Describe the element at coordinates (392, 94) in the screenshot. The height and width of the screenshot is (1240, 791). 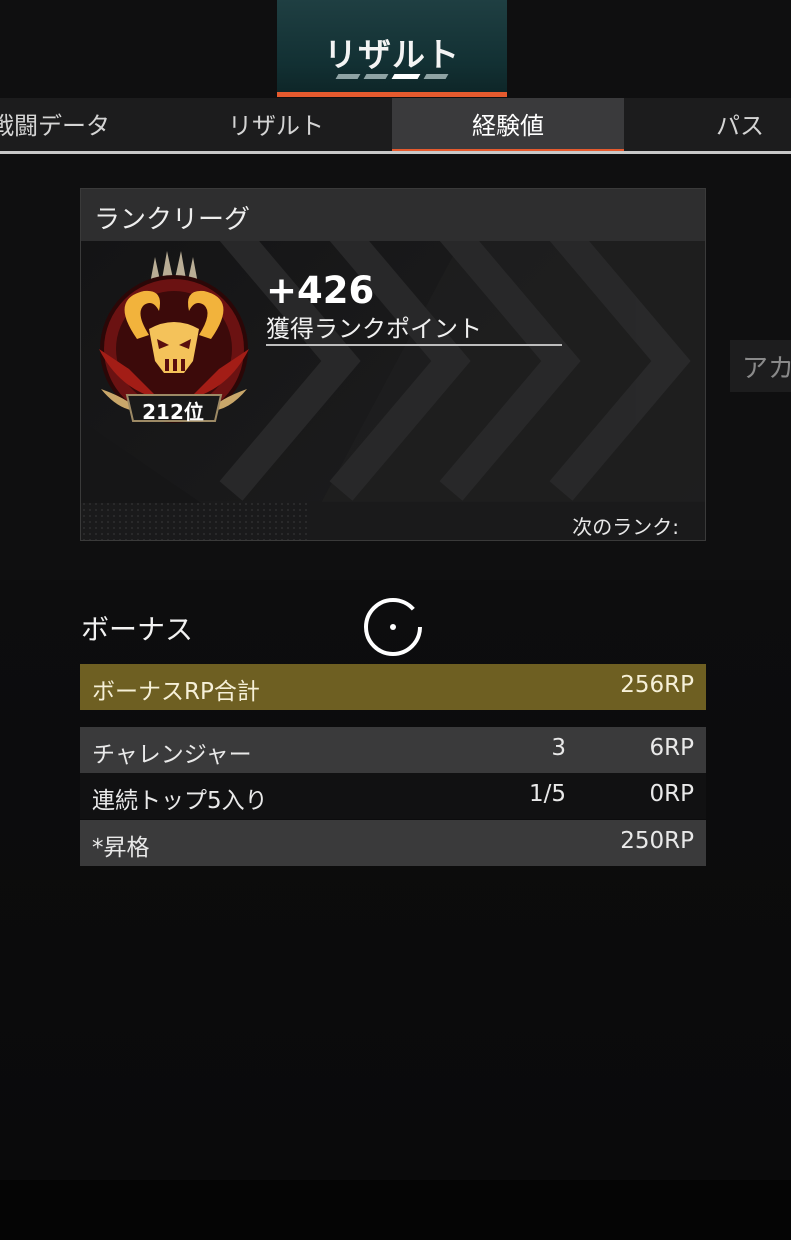
I see `title-underline` at that location.